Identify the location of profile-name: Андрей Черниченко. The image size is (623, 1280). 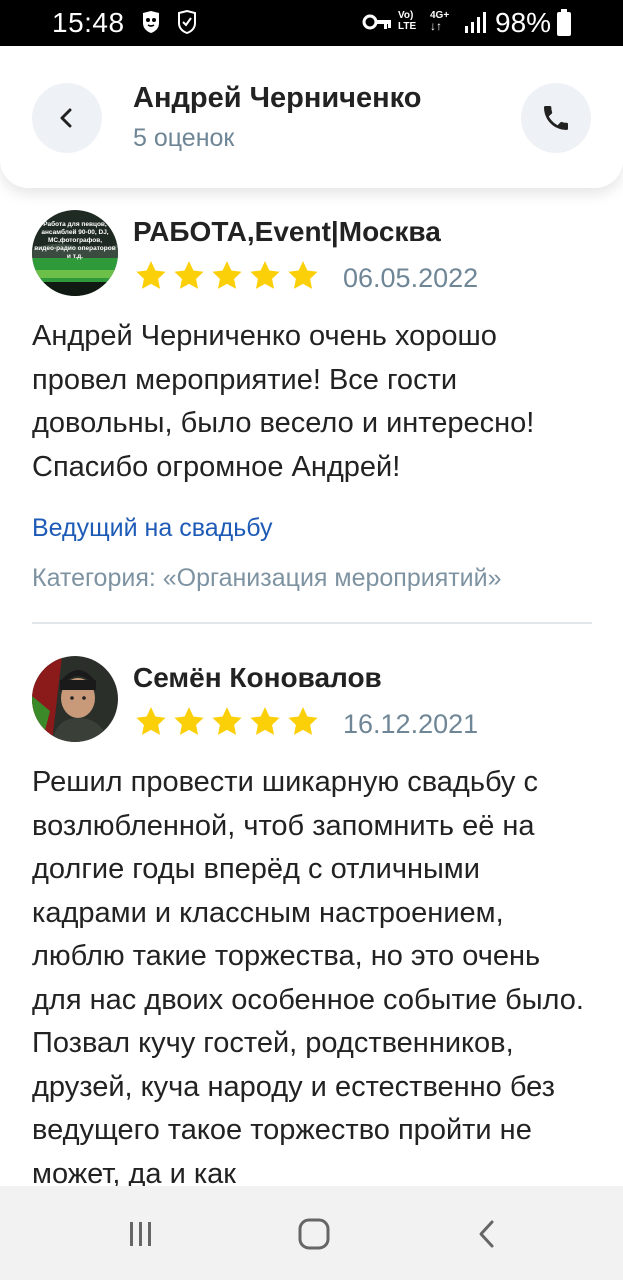
(277, 98).